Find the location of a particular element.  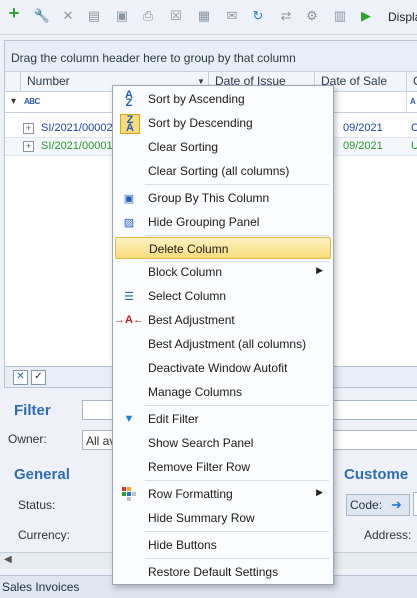

menu-item-label: Row Formatting is located at coordinates (190, 494).